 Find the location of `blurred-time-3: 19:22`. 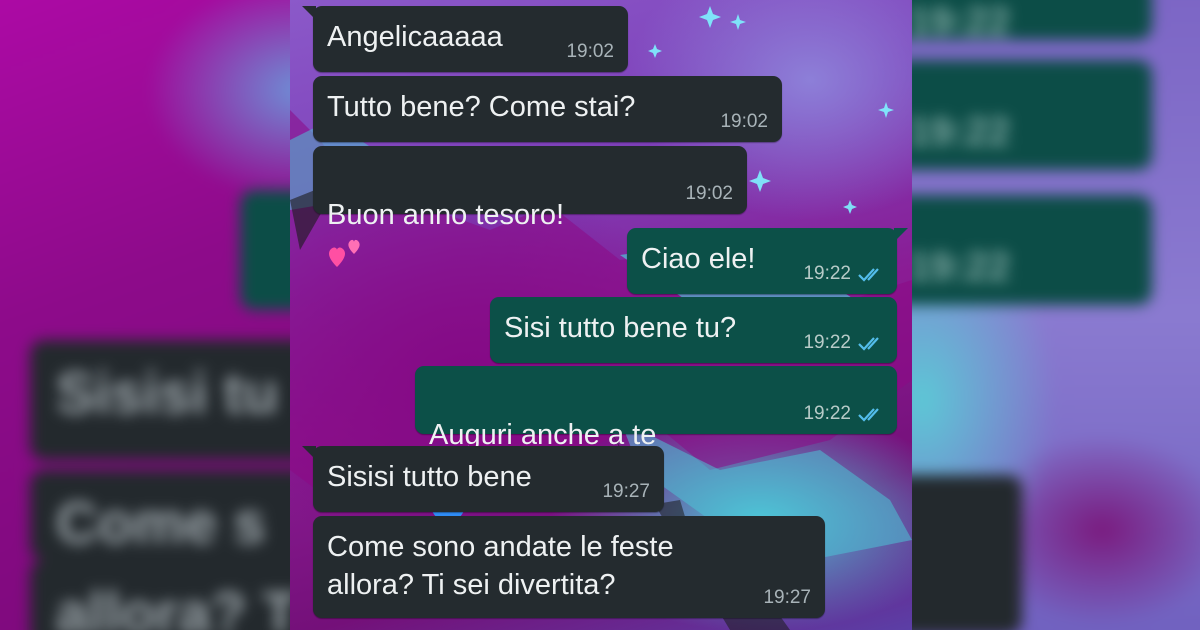

blurred-time-3: 19:22 is located at coordinates (1032, 250).